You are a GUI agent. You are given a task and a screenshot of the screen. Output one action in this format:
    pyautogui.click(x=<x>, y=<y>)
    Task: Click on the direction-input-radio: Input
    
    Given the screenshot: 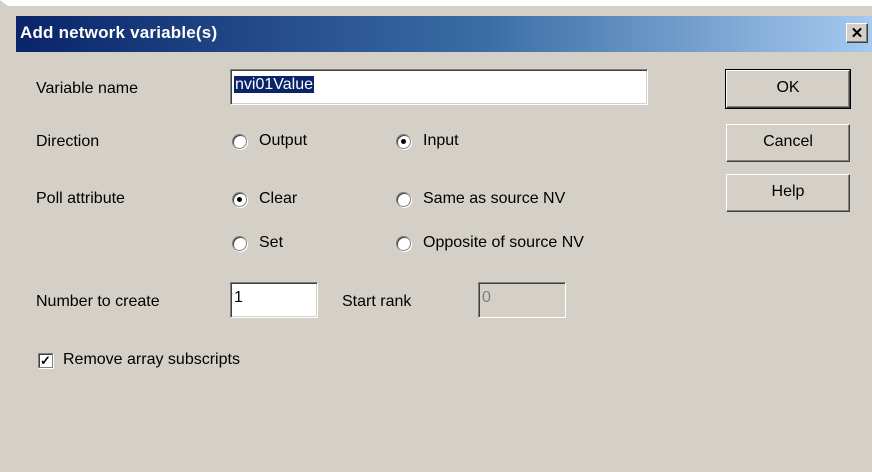 What is the action you would take?
    pyautogui.click(x=427, y=141)
    